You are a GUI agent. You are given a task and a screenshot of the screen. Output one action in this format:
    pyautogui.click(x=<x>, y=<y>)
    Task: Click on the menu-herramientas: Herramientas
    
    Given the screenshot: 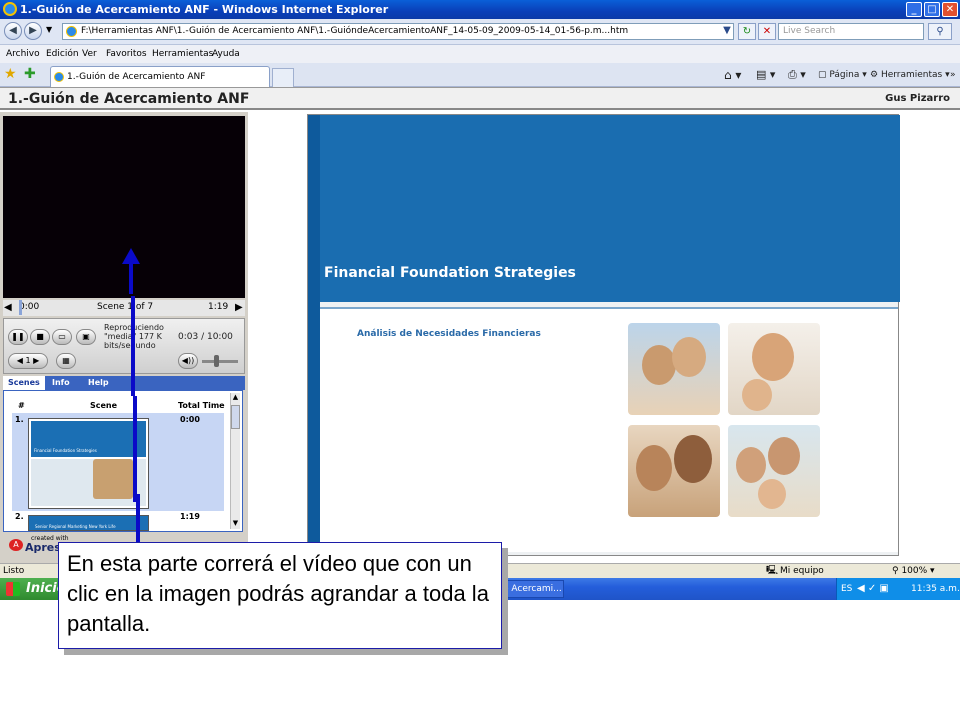 What is the action you would take?
    pyautogui.click(x=182, y=54)
    